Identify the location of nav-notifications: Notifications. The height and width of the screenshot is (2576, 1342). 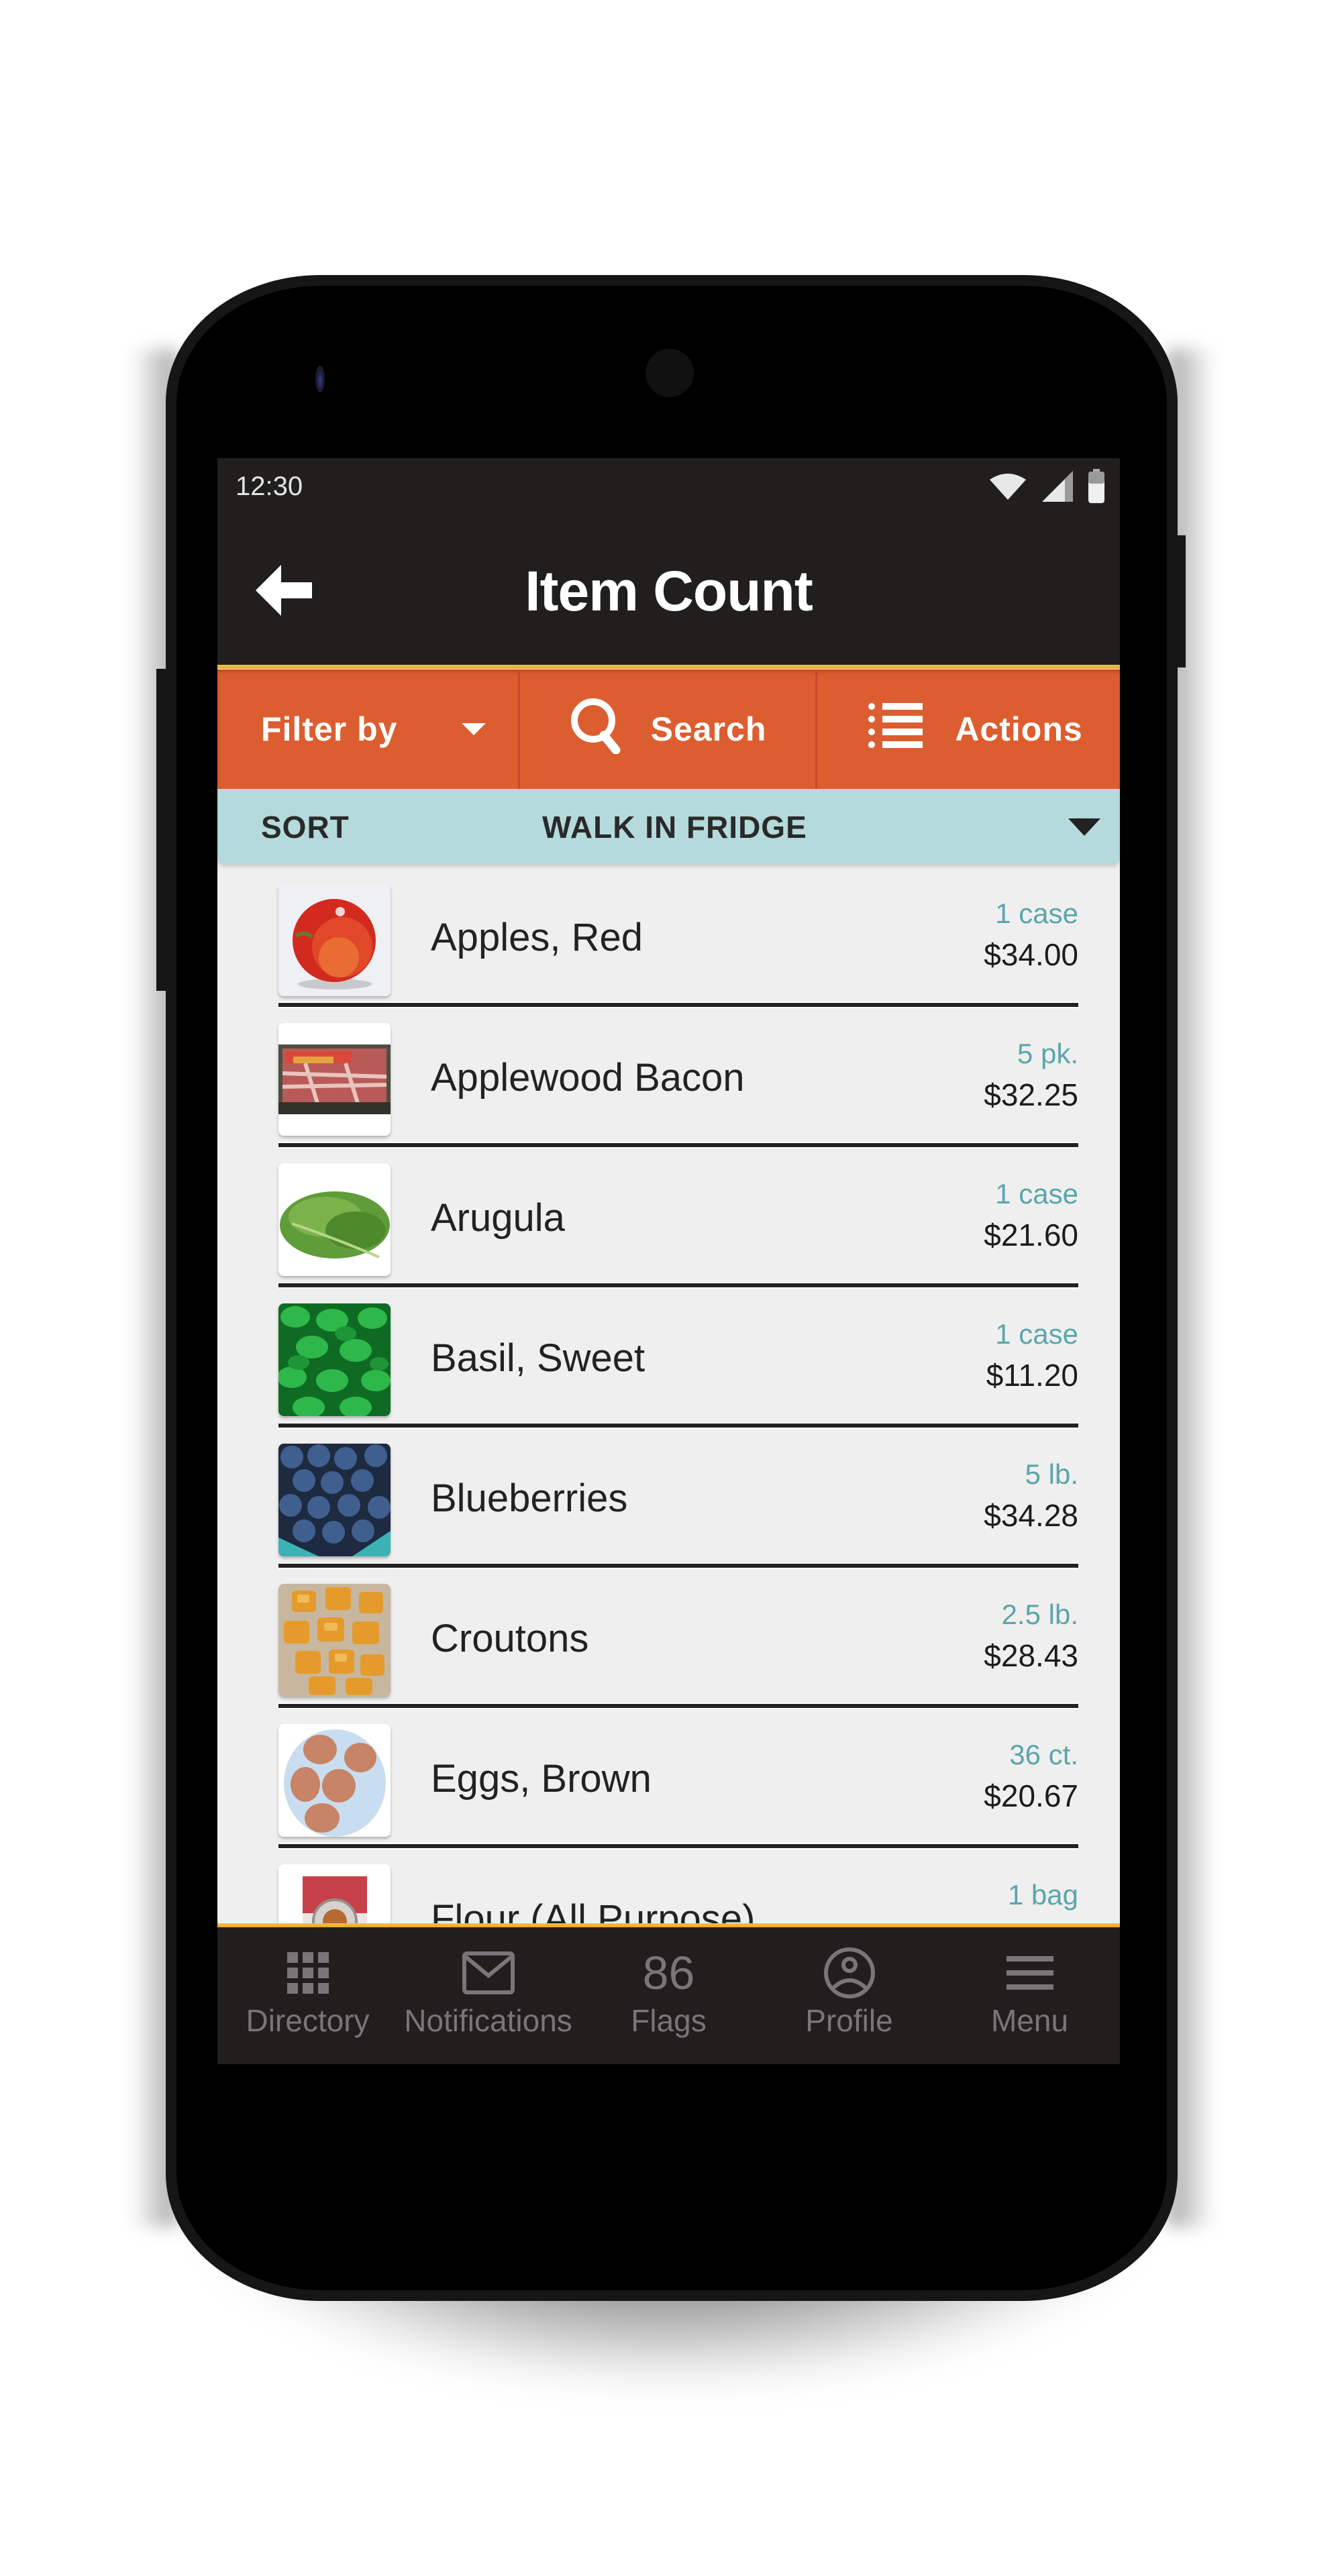
(488, 1995).